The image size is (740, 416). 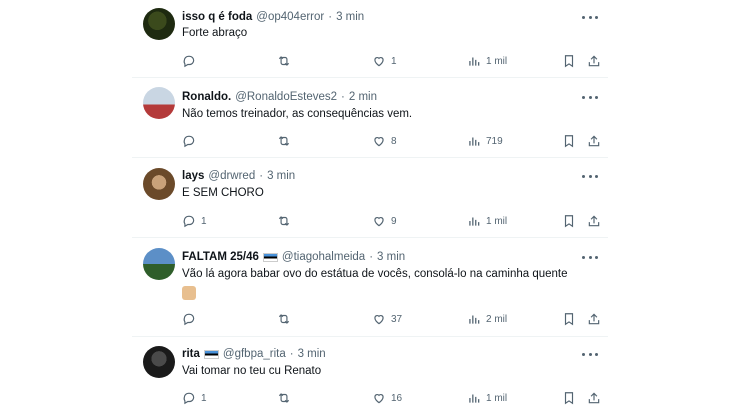 I want to click on action-bar: 1 1 mil, so click(x=392, y=61).